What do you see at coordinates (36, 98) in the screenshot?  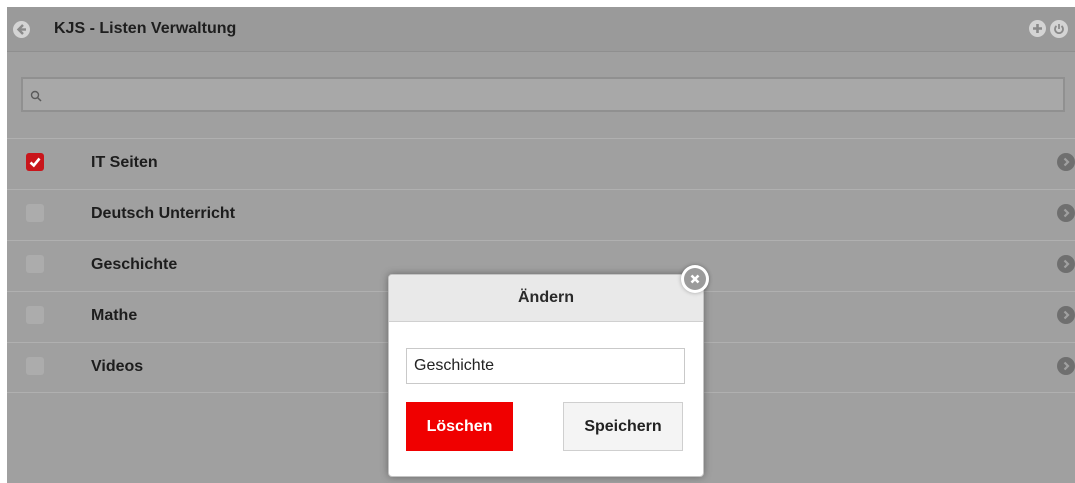 I see `search-icon` at bounding box center [36, 98].